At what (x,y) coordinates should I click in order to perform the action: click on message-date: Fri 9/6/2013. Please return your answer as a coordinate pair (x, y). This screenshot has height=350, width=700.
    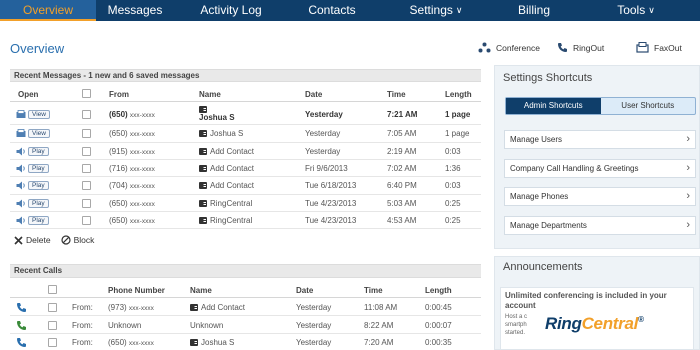
    Looking at the image, I should click on (326, 168).